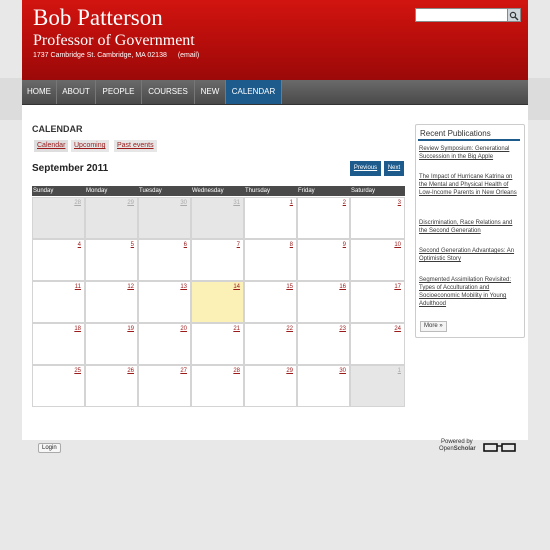 The height and width of the screenshot is (550, 550). Describe the element at coordinates (377, 260) in the screenshot. I see `calendar-day-cell: 10` at that location.